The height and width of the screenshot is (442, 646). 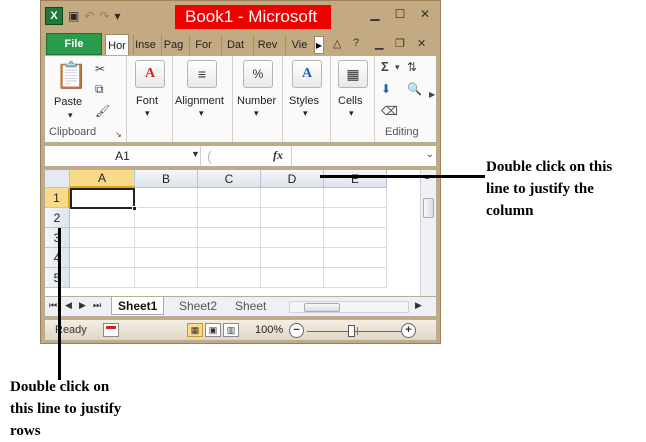 I want to click on styles-dropdown-icon: ▾, so click(x=305, y=113).